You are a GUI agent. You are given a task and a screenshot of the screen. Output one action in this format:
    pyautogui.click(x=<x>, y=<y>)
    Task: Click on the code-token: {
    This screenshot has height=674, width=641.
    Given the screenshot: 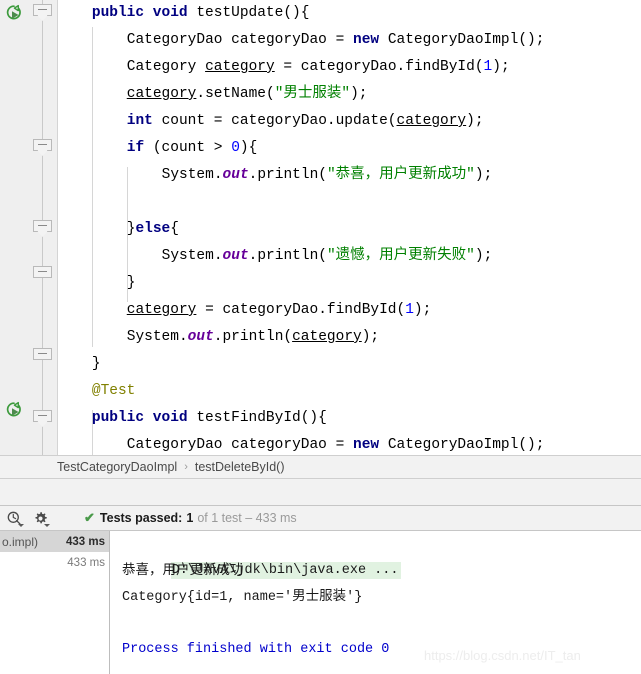 What is the action you would take?
    pyautogui.click(x=174, y=229)
    